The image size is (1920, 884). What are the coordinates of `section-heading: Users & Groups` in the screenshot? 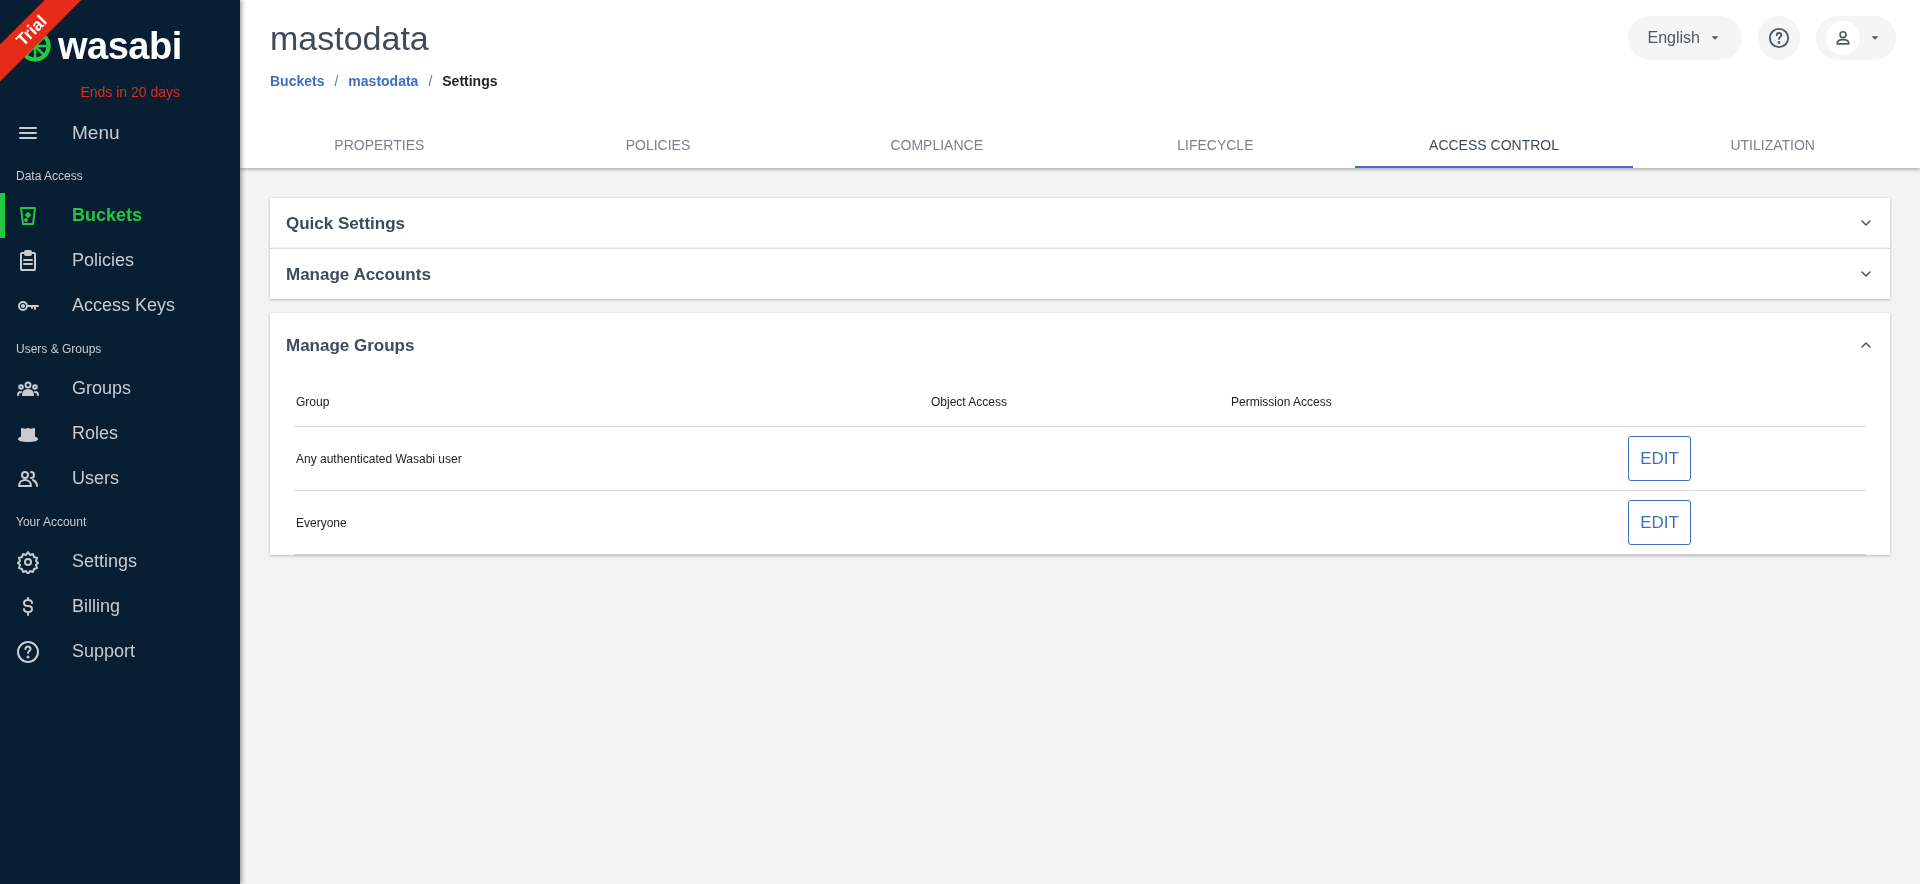 It's located at (59, 349).